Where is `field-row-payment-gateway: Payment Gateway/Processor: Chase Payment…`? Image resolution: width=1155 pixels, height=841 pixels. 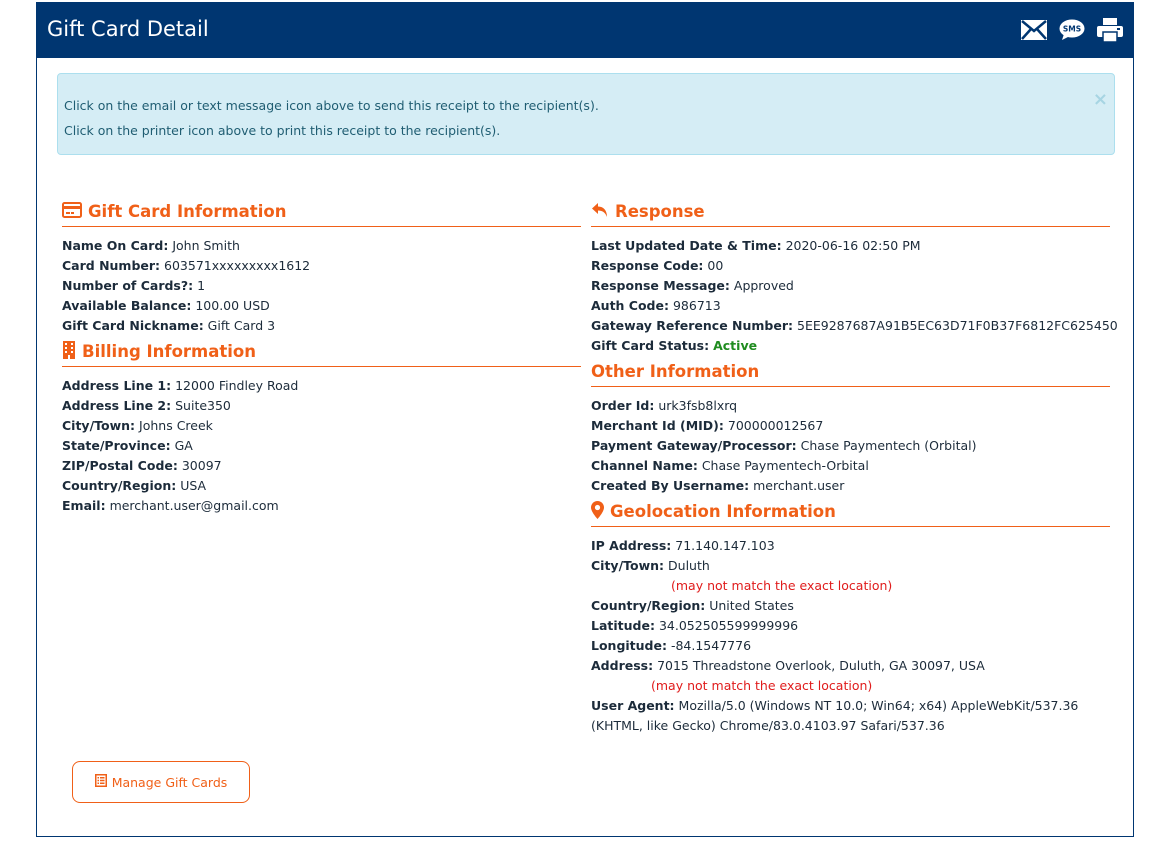
field-row-payment-gateway: Payment Gateway/Processor: Chase Payment… is located at coordinates (850, 446).